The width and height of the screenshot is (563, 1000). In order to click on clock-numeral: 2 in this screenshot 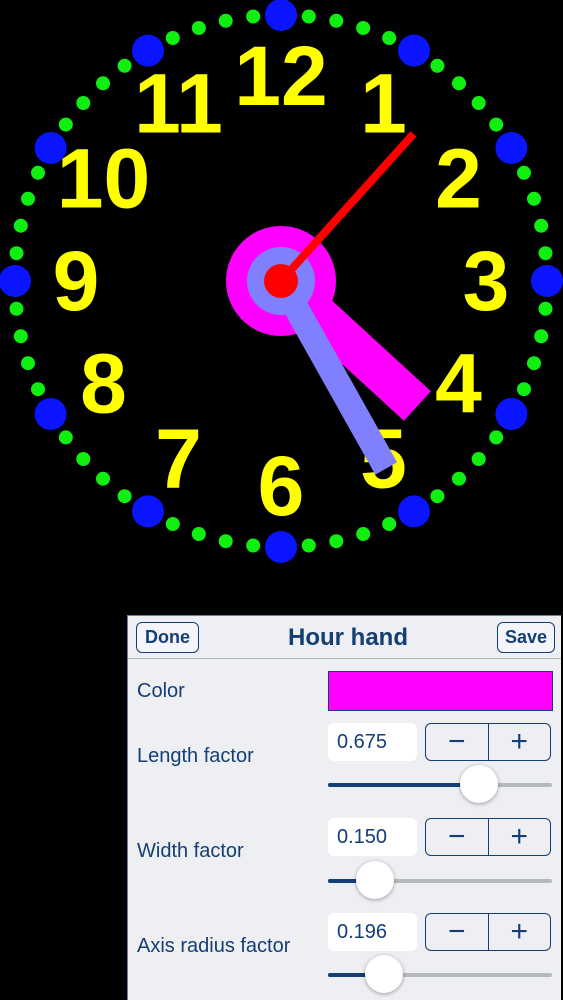, I will do `click(458, 179)`.